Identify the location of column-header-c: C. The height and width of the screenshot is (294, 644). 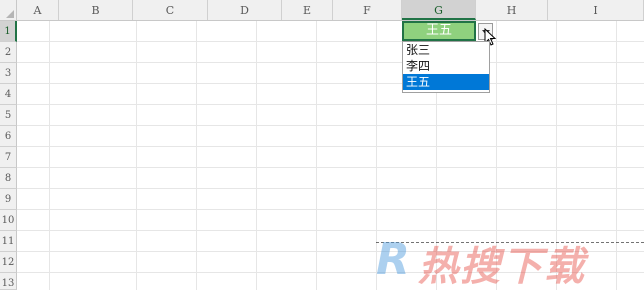
(170, 10).